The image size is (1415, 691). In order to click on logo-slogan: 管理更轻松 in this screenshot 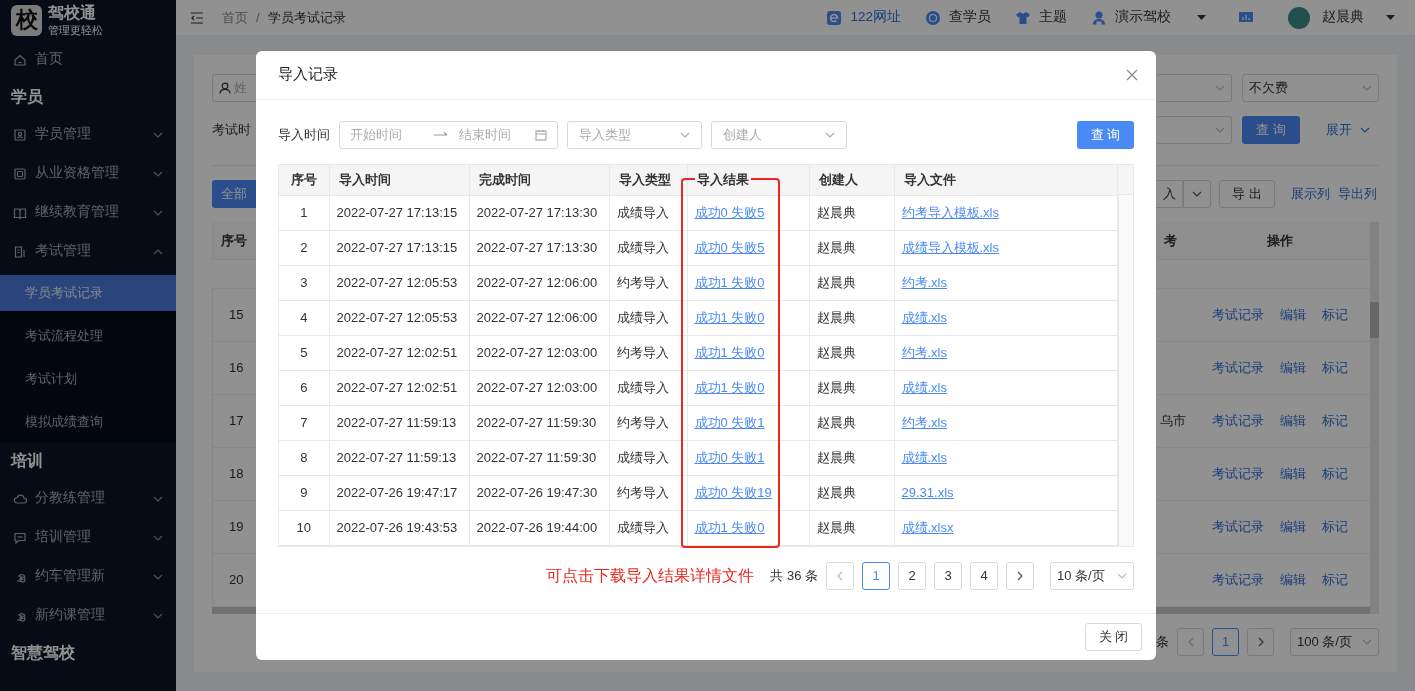, I will do `click(75, 30)`.